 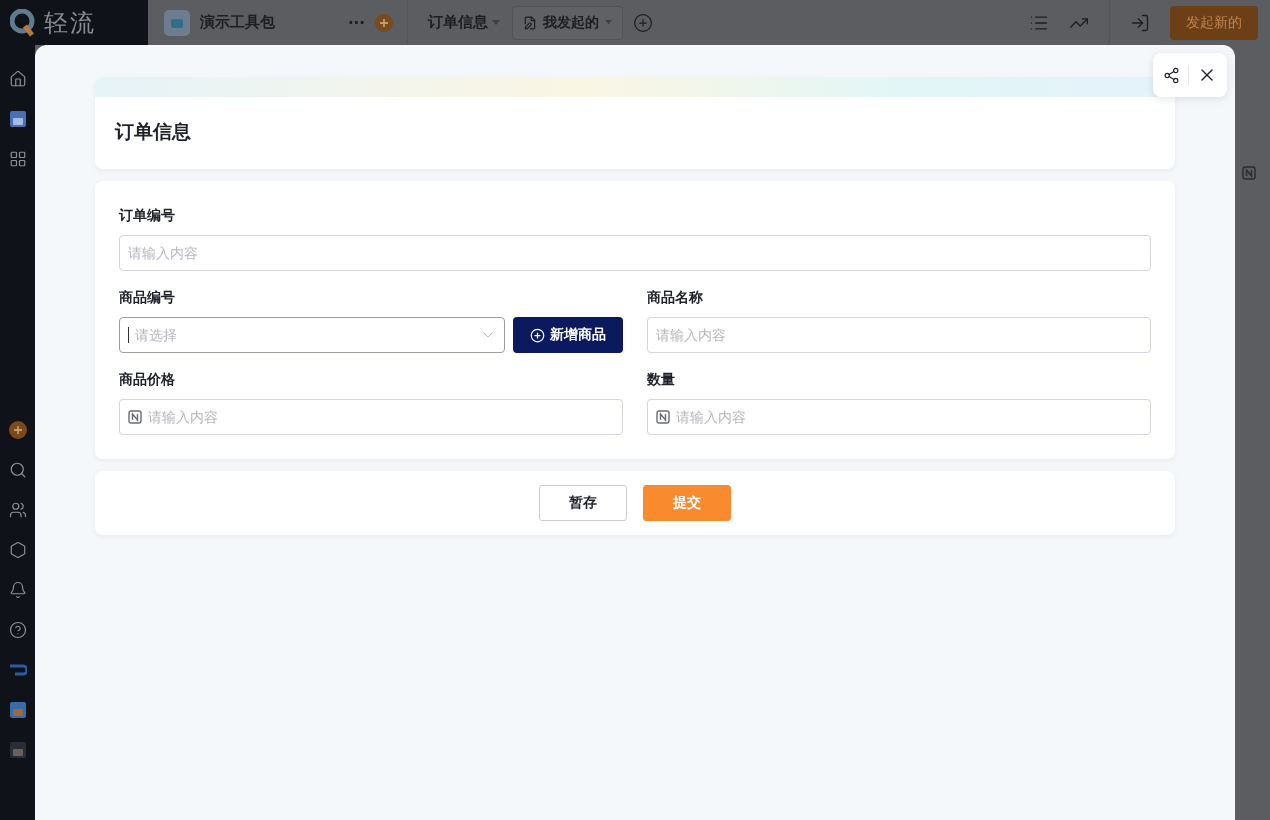 What do you see at coordinates (356, 22) in the screenshot?
I see `more-menu: ···` at bounding box center [356, 22].